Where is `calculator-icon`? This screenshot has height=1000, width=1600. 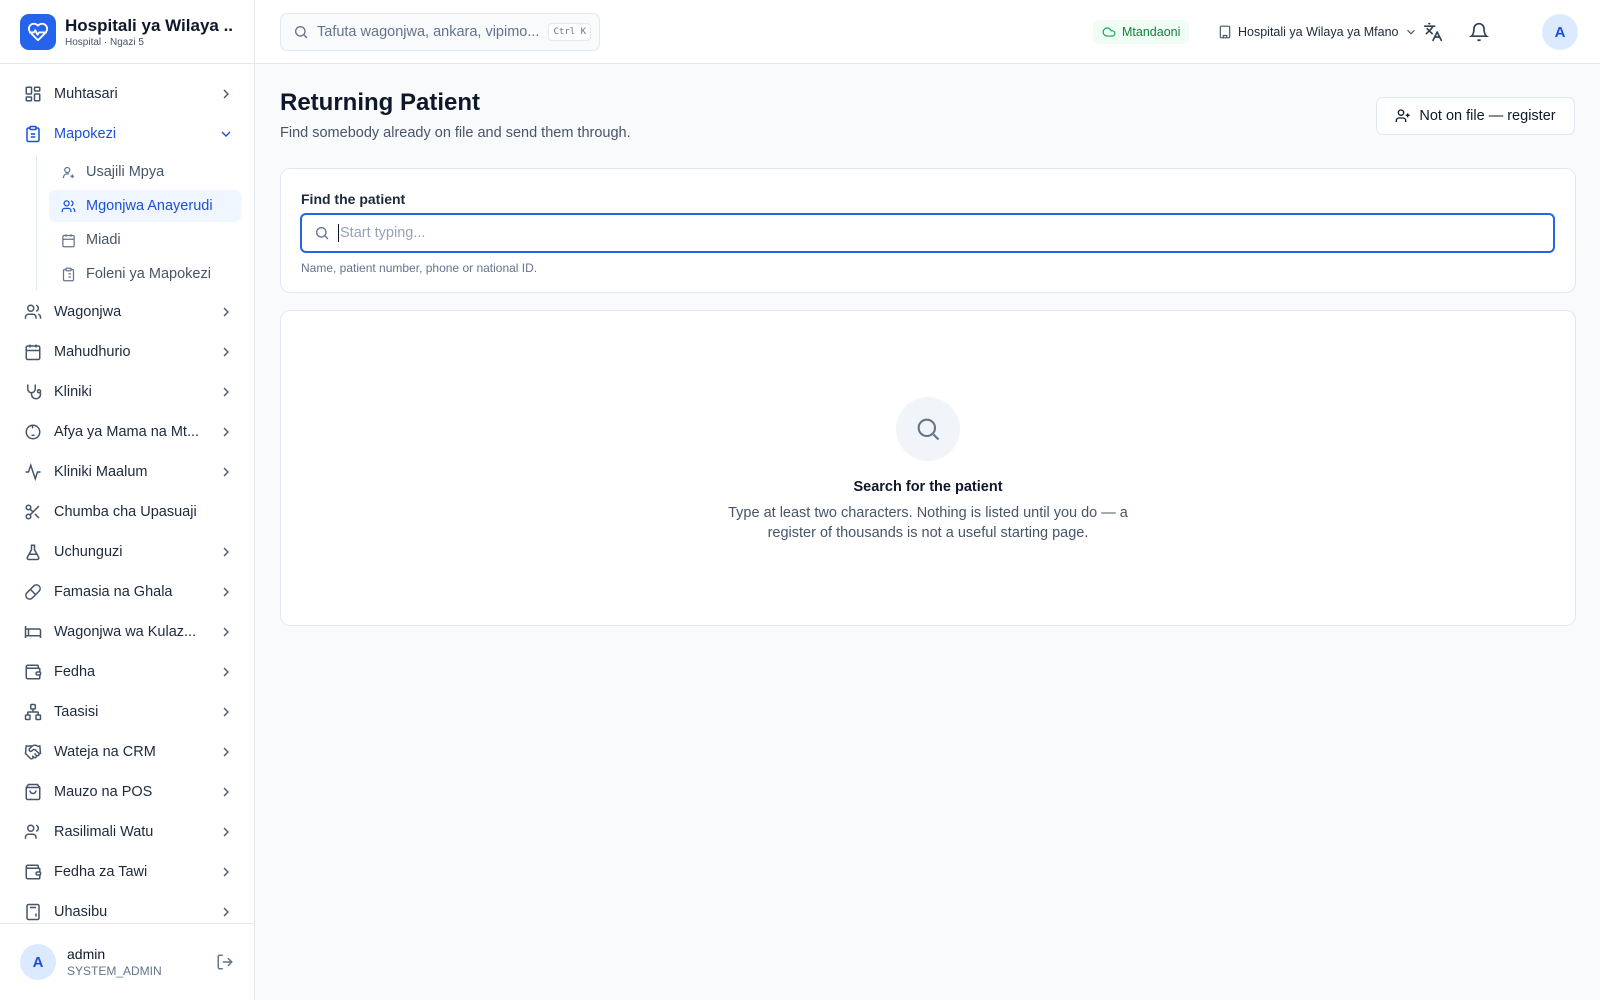
calculator-icon is located at coordinates (33, 912).